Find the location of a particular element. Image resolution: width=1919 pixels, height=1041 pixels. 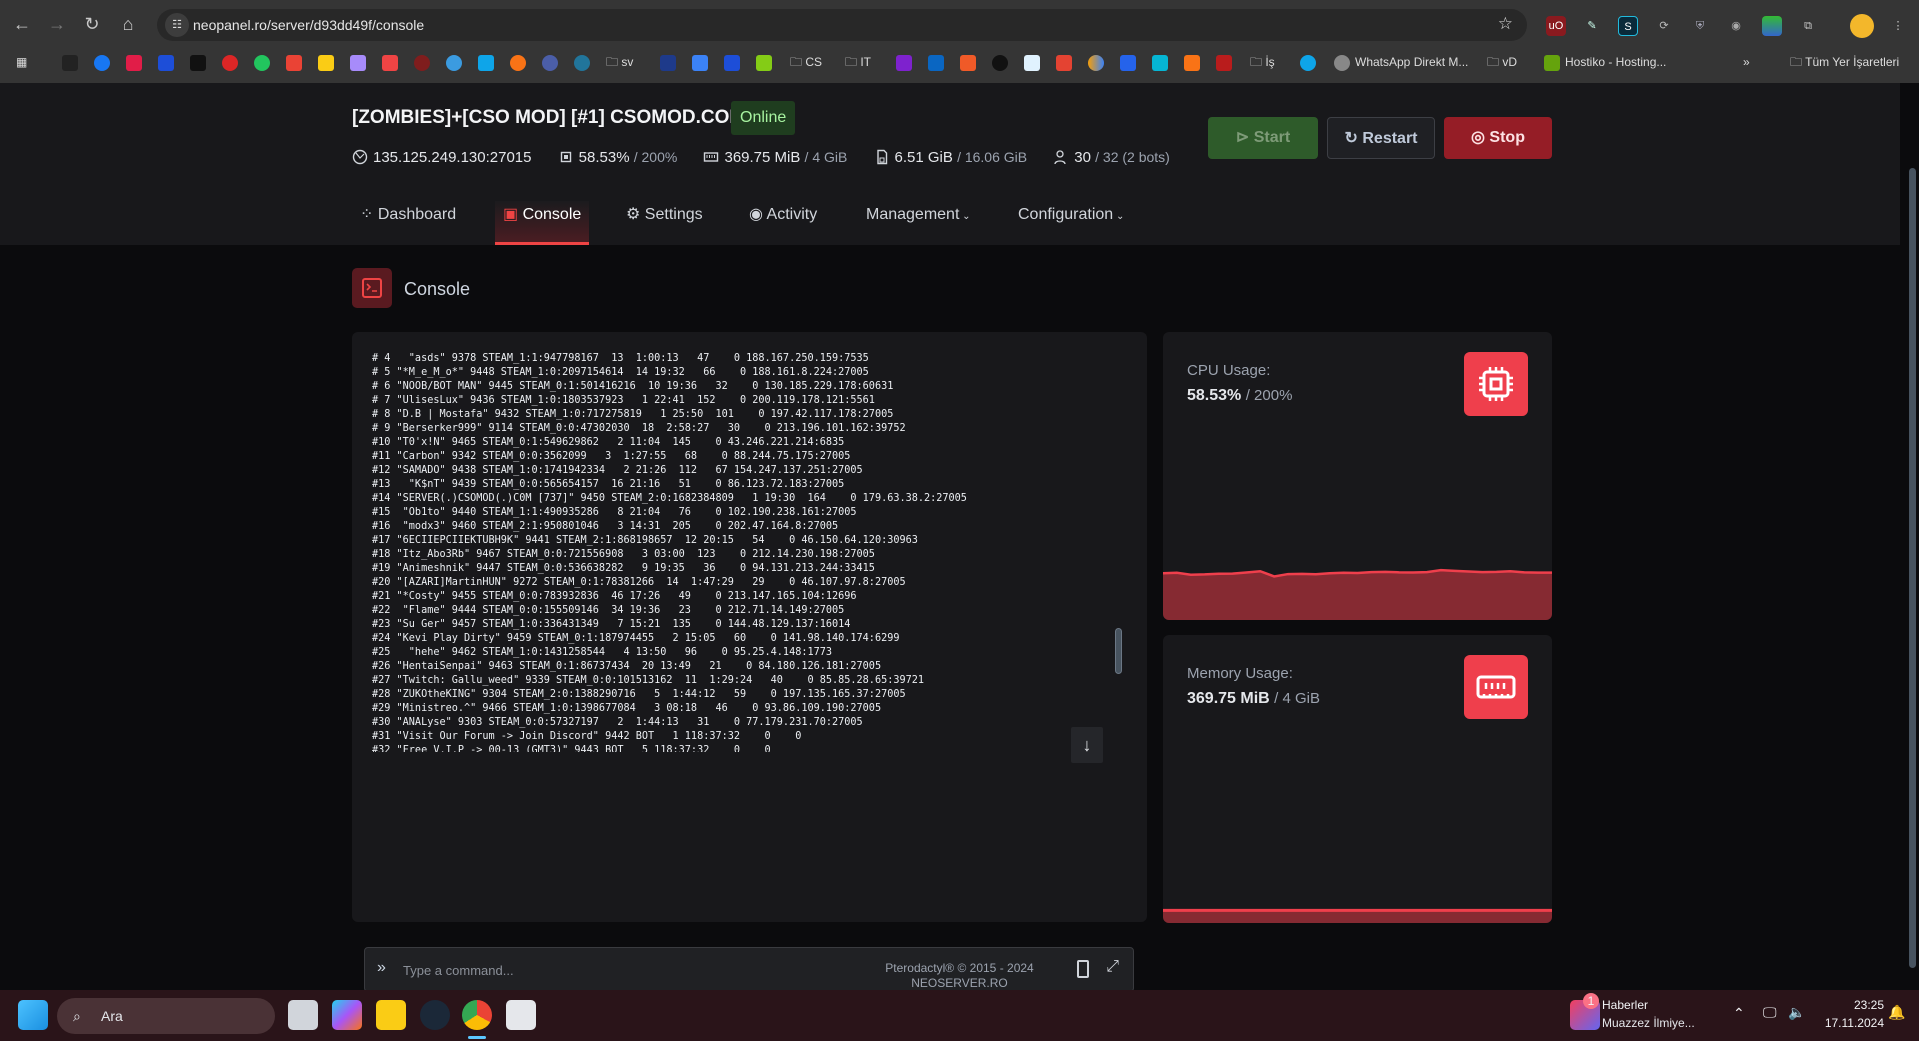

start-button: ⊳ Start is located at coordinates (1263, 138).